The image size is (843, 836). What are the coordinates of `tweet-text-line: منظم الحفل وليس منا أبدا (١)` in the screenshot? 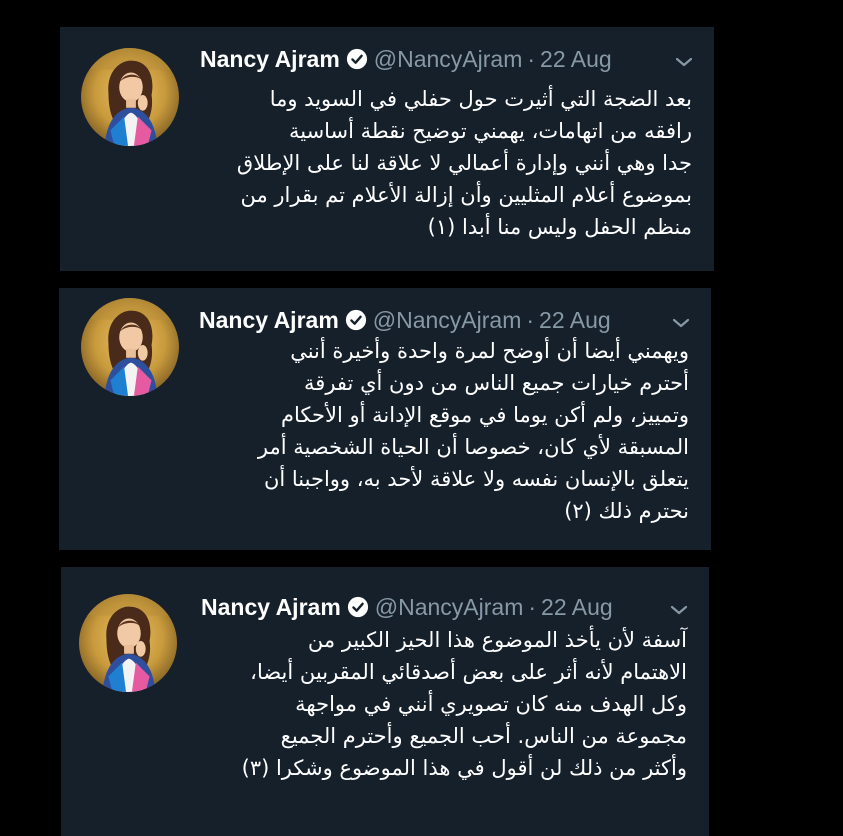 It's located at (559, 227).